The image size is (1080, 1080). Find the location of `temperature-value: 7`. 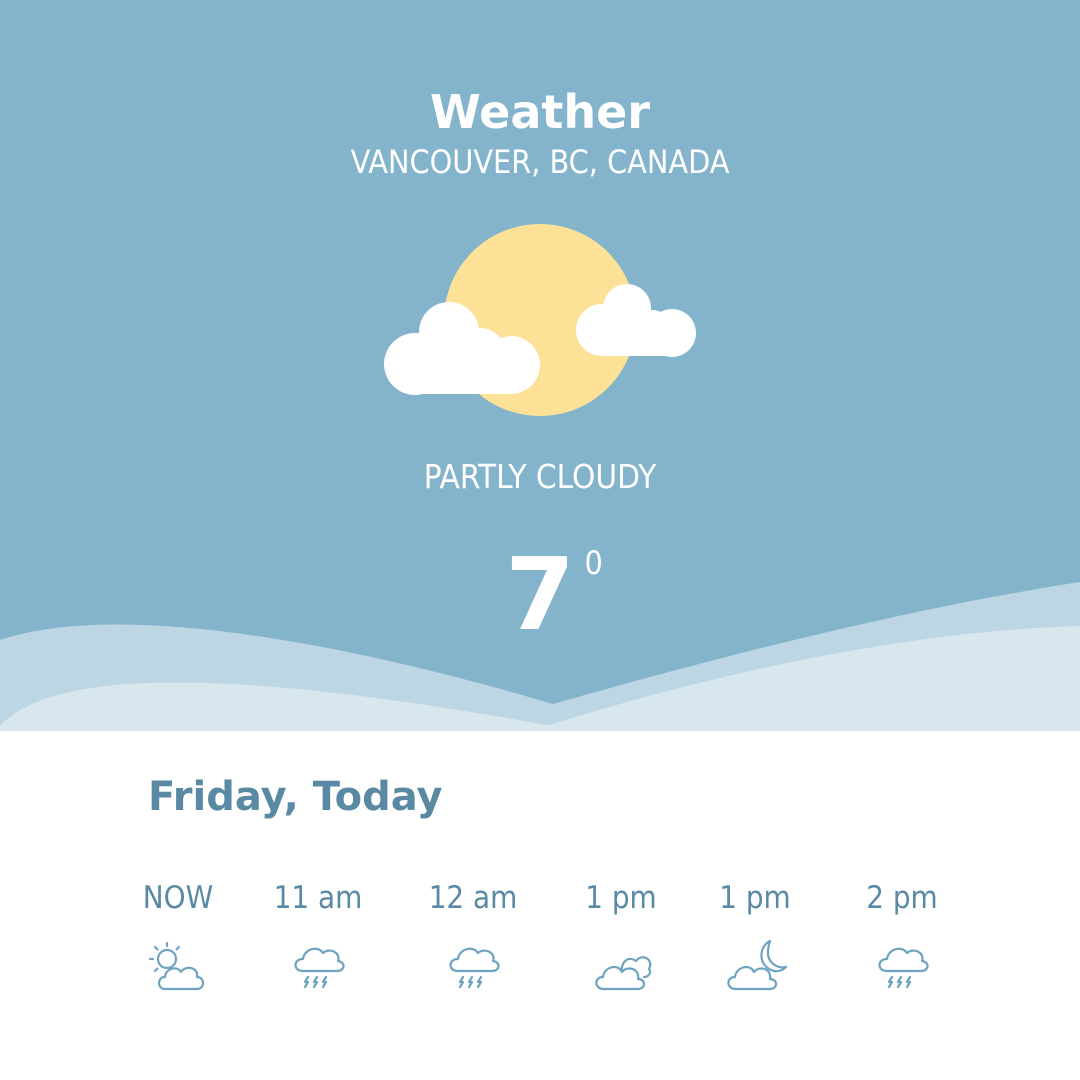

temperature-value: 7 is located at coordinates (540, 594).